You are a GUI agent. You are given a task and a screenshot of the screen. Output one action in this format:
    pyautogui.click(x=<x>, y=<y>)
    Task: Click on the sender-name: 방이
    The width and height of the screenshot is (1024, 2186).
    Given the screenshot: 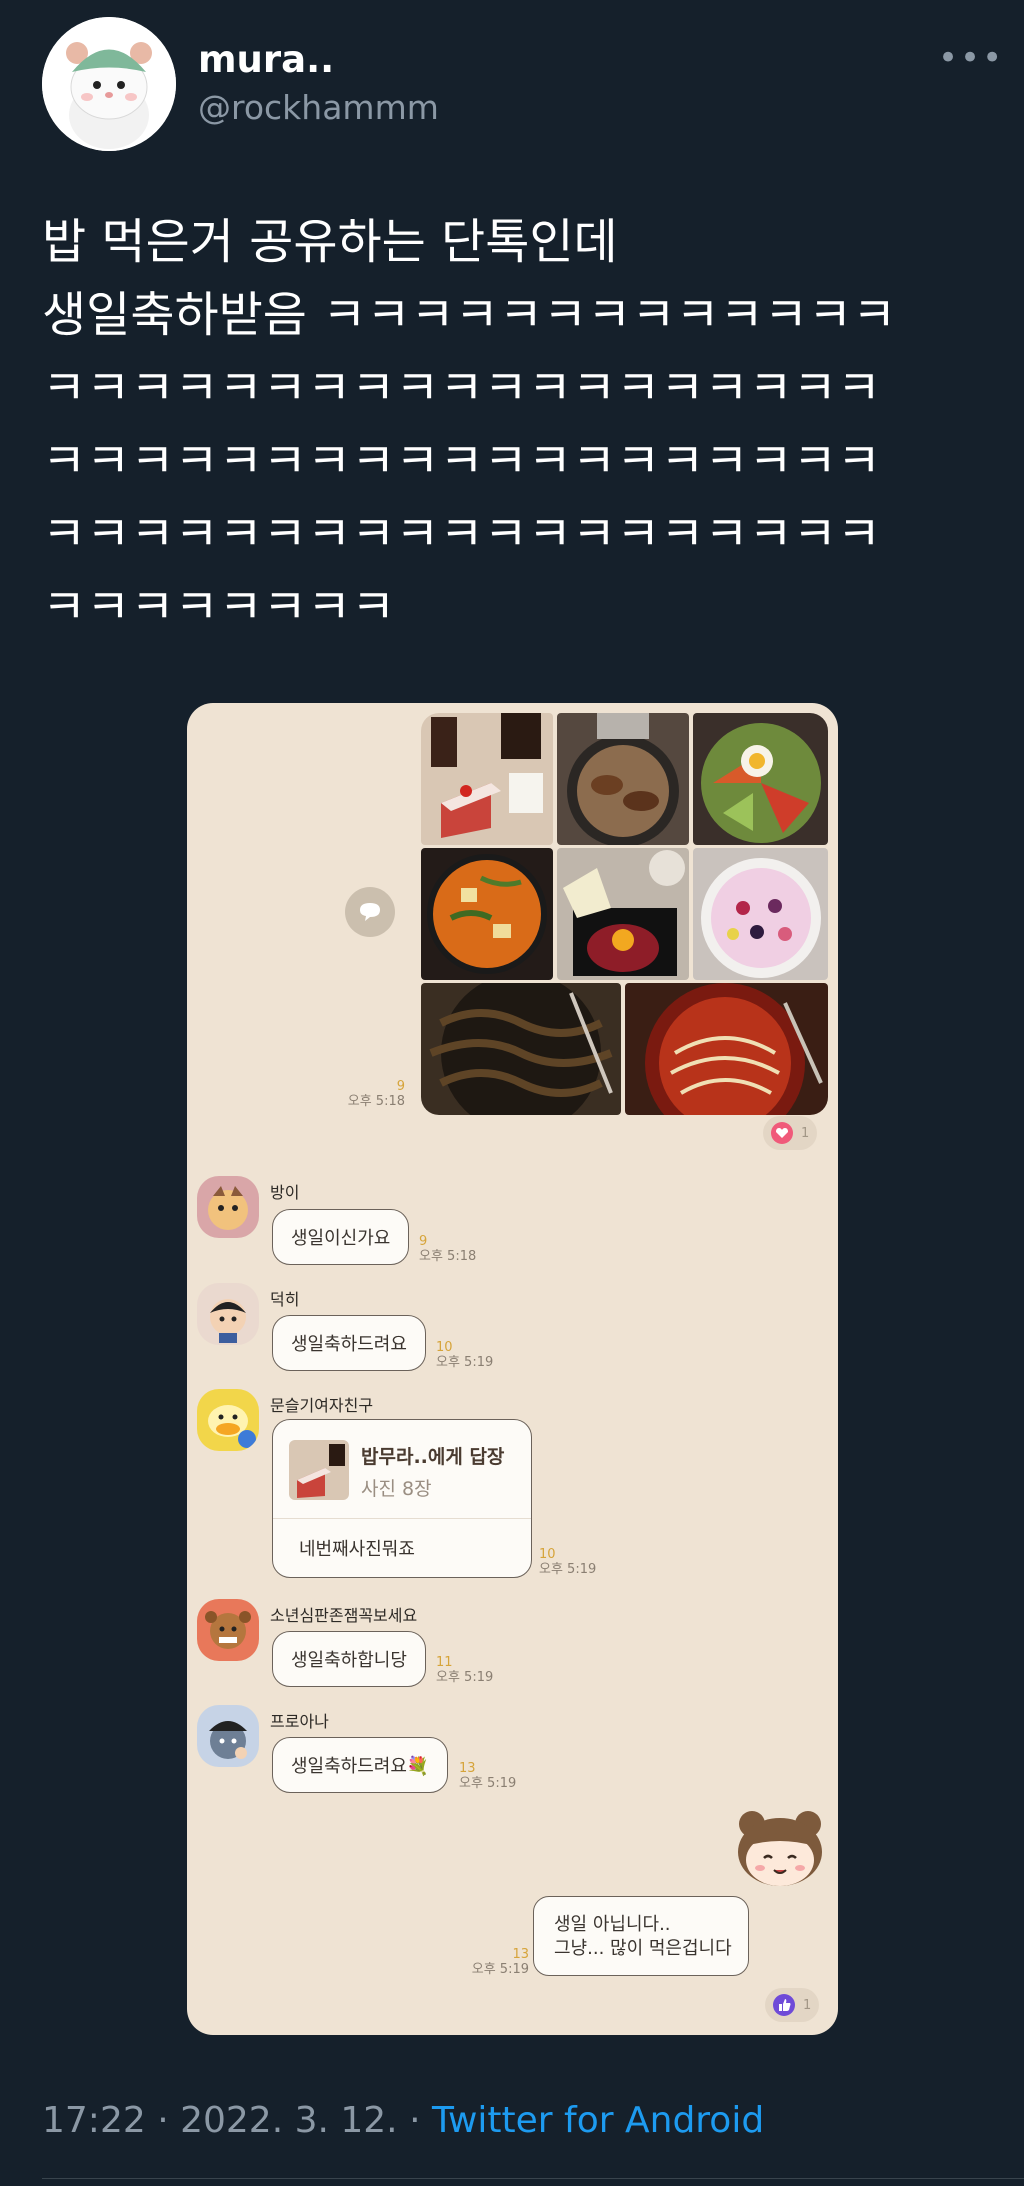 What is the action you would take?
    pyautogui.click(x=285, y=1192)
    